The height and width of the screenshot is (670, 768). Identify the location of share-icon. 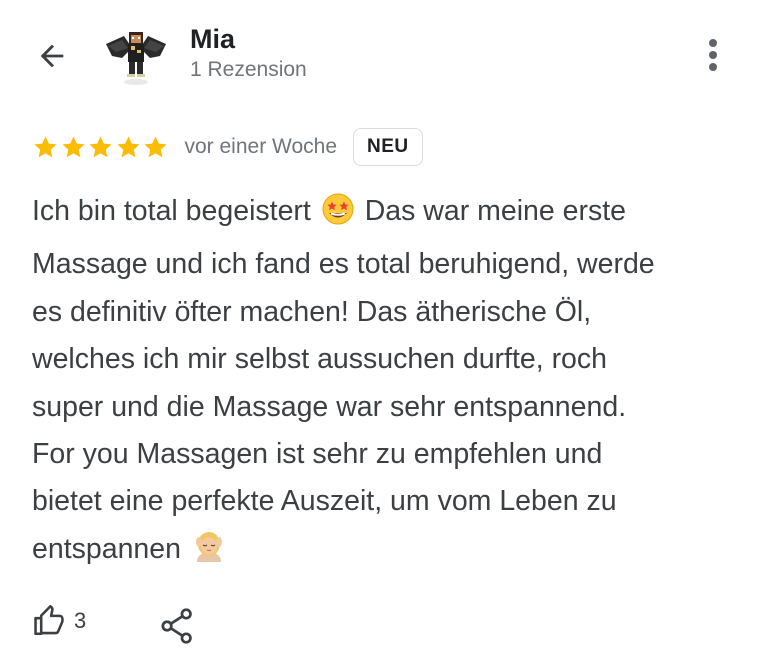
(176, 626).